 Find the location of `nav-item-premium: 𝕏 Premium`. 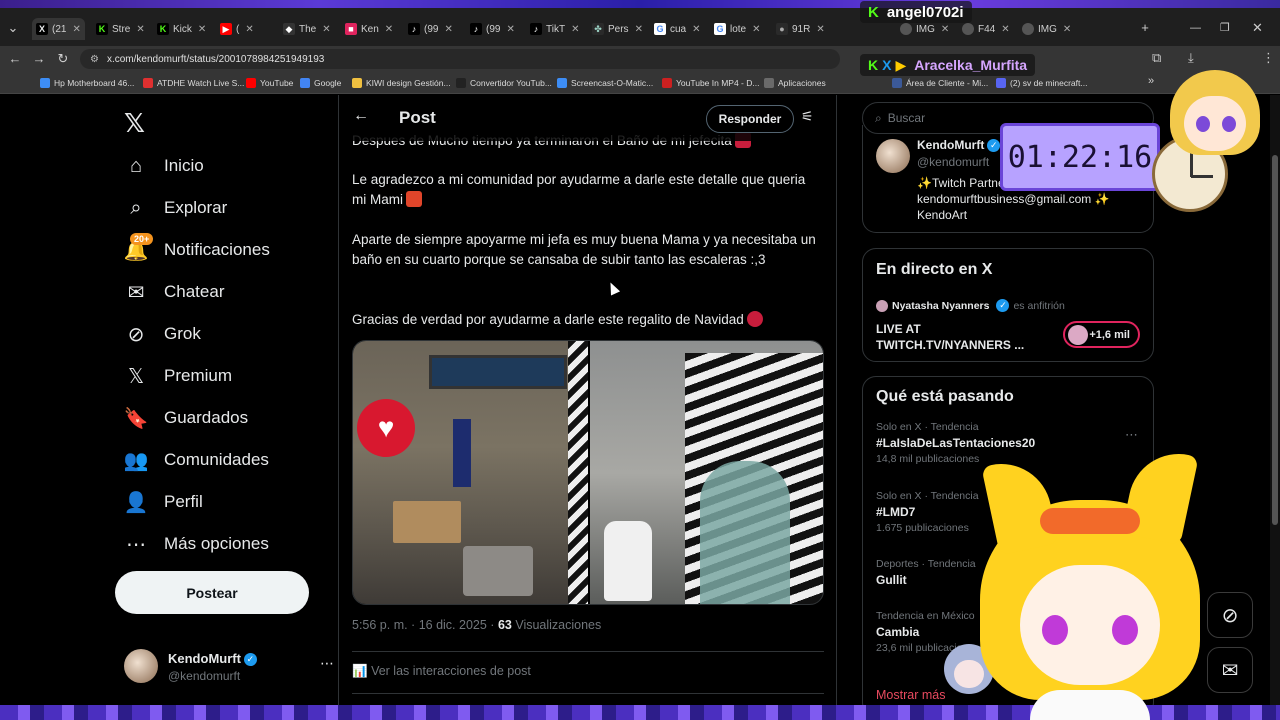

nav-item-premium: 𝕏 Premium is located at coordinates (178, 376).